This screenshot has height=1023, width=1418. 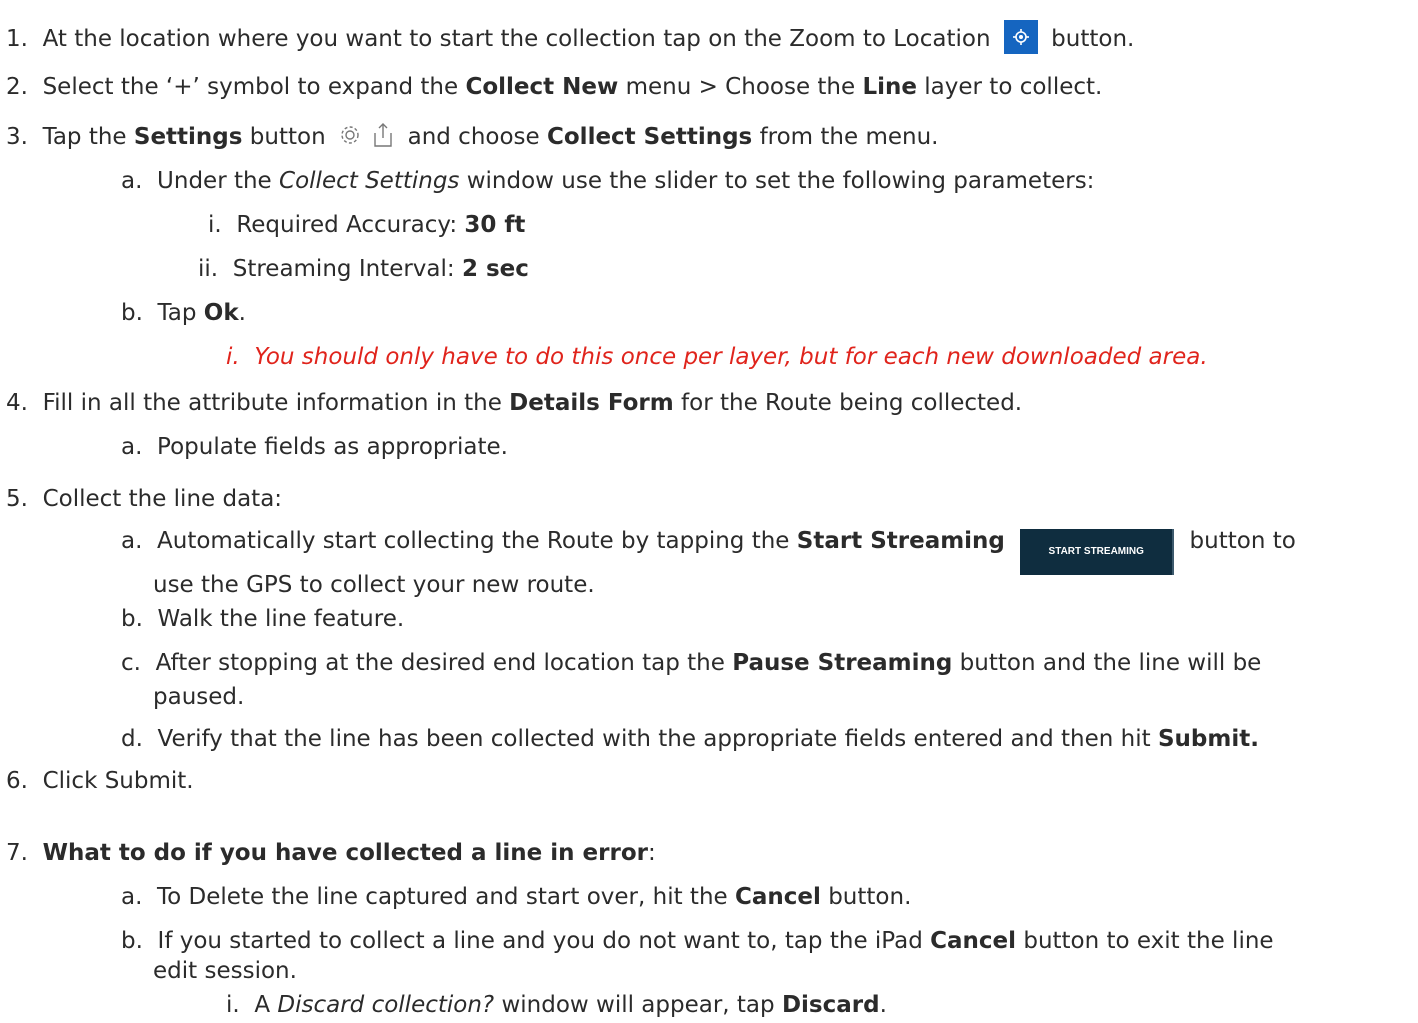 I want to click on step-number: 7., so click(x=17, y=853).